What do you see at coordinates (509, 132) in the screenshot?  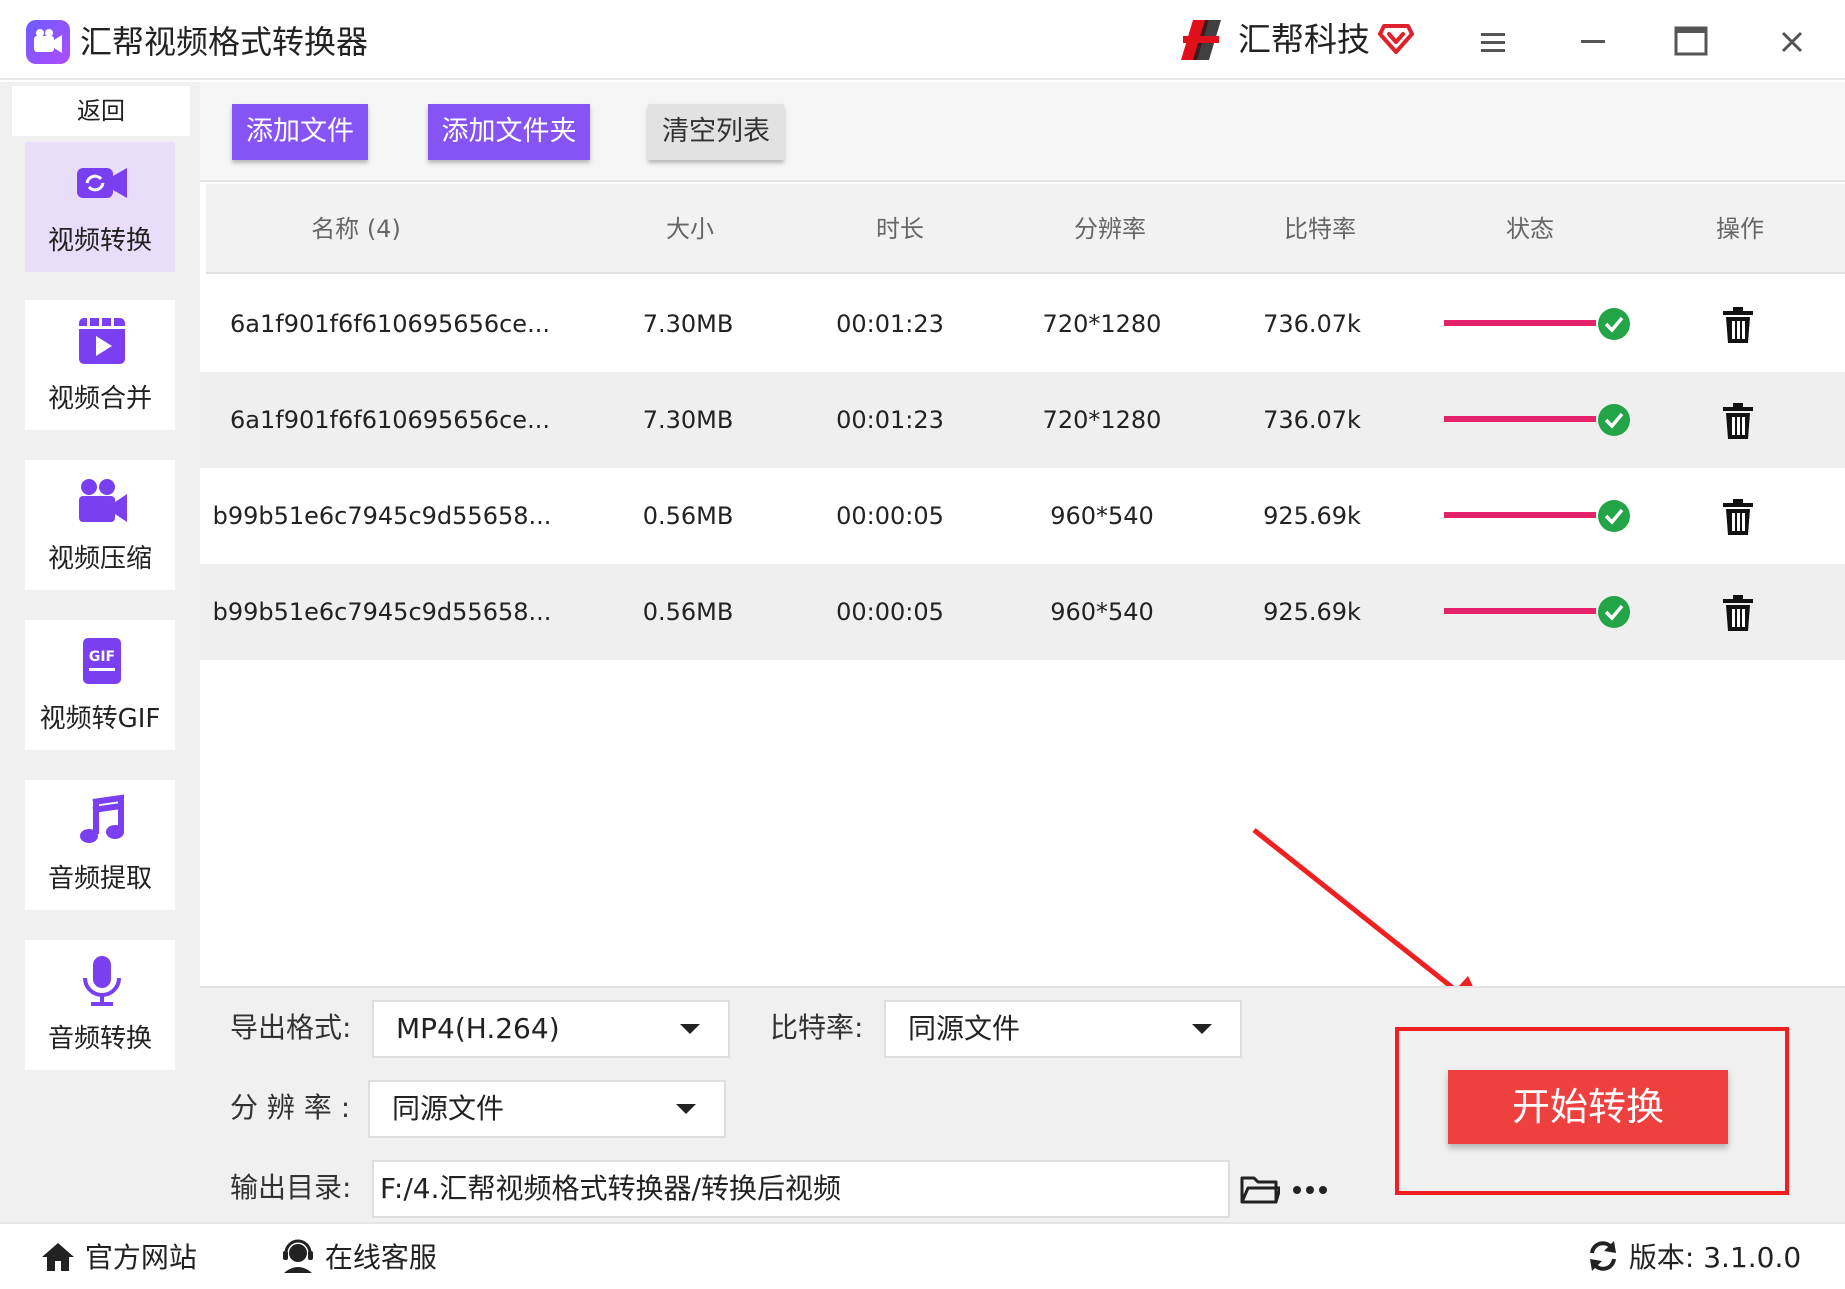 I see `add-folder-button: 添加文件夹` at bounding box center [509, 132].